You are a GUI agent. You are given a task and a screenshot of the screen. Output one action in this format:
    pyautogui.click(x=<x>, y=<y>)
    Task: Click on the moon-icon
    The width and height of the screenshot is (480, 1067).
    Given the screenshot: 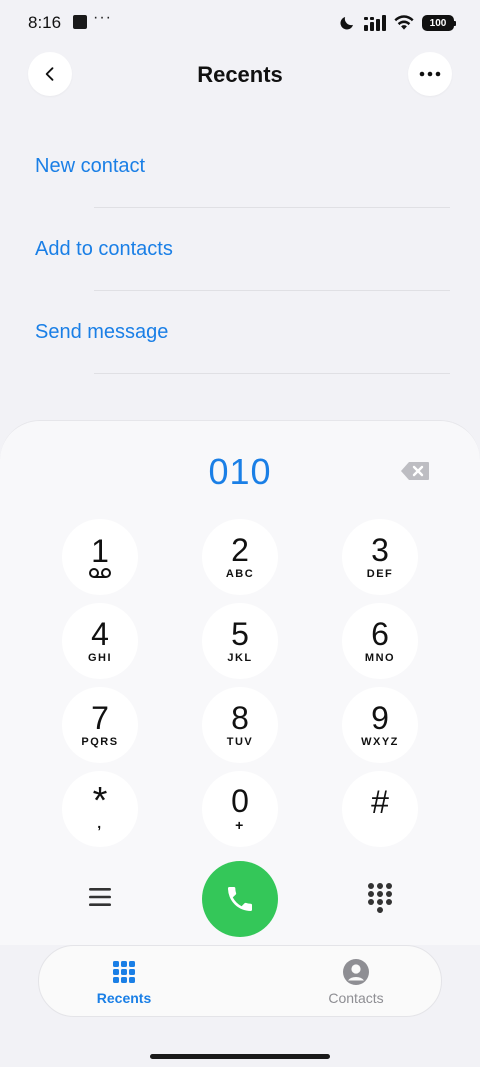 What is the action you would take?
    pyautogui.click(x=346, y=23)
    